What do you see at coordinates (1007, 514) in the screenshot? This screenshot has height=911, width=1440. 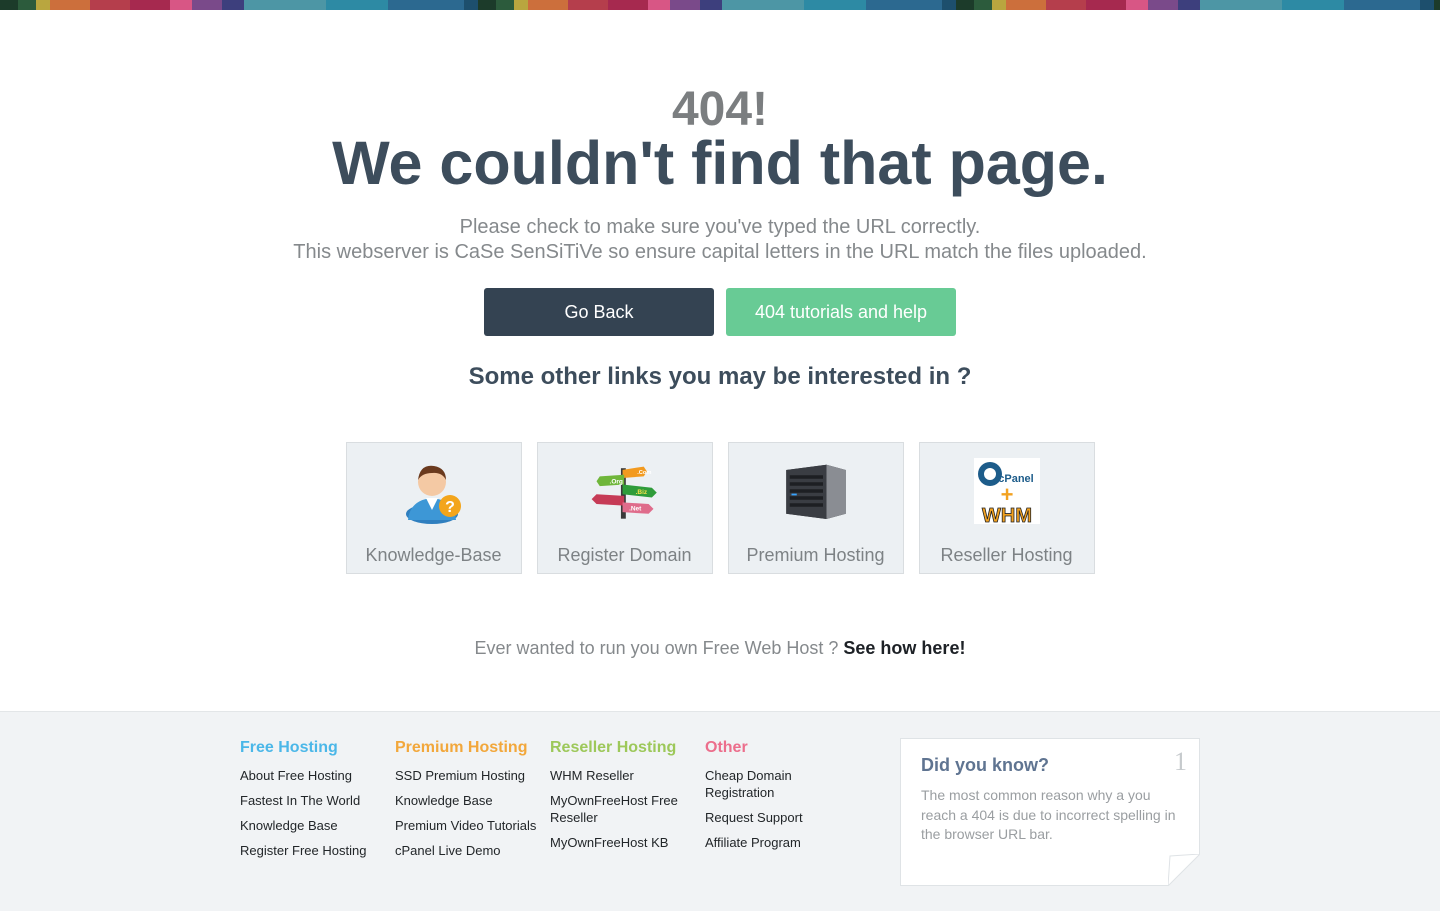 I see `svg-text: WHM` at bounding box center [1007, 514].